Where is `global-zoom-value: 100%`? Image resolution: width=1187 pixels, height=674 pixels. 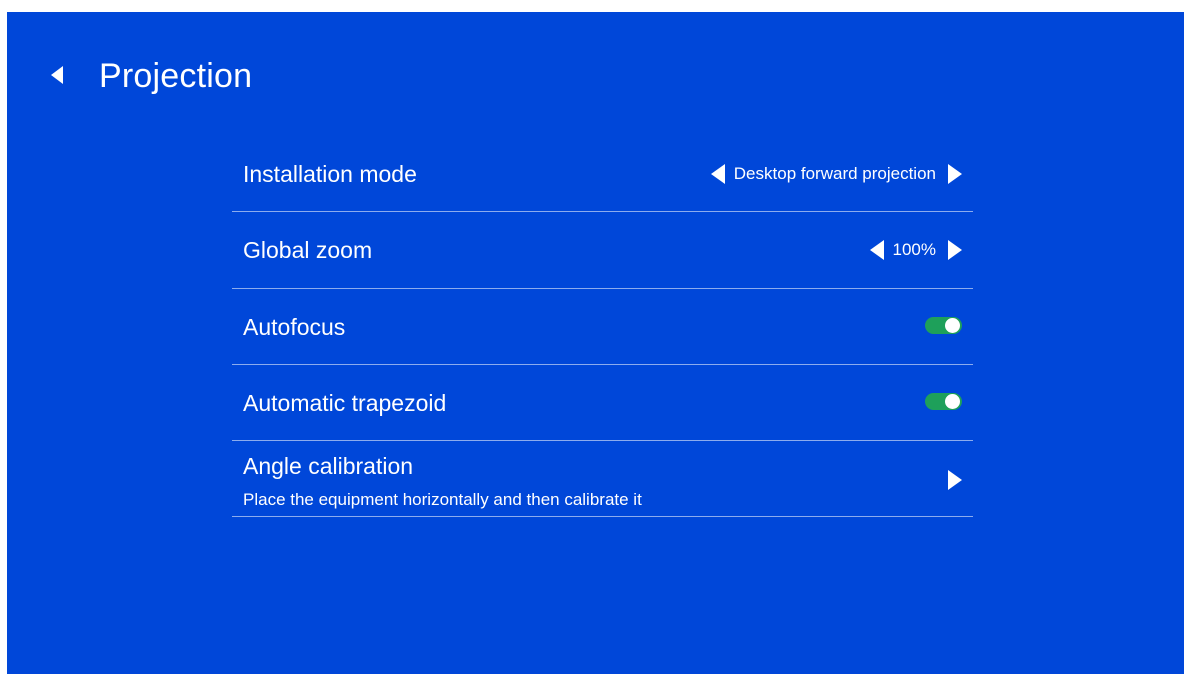 global-zoom-value: 100% is located at coordinates (914, 249).